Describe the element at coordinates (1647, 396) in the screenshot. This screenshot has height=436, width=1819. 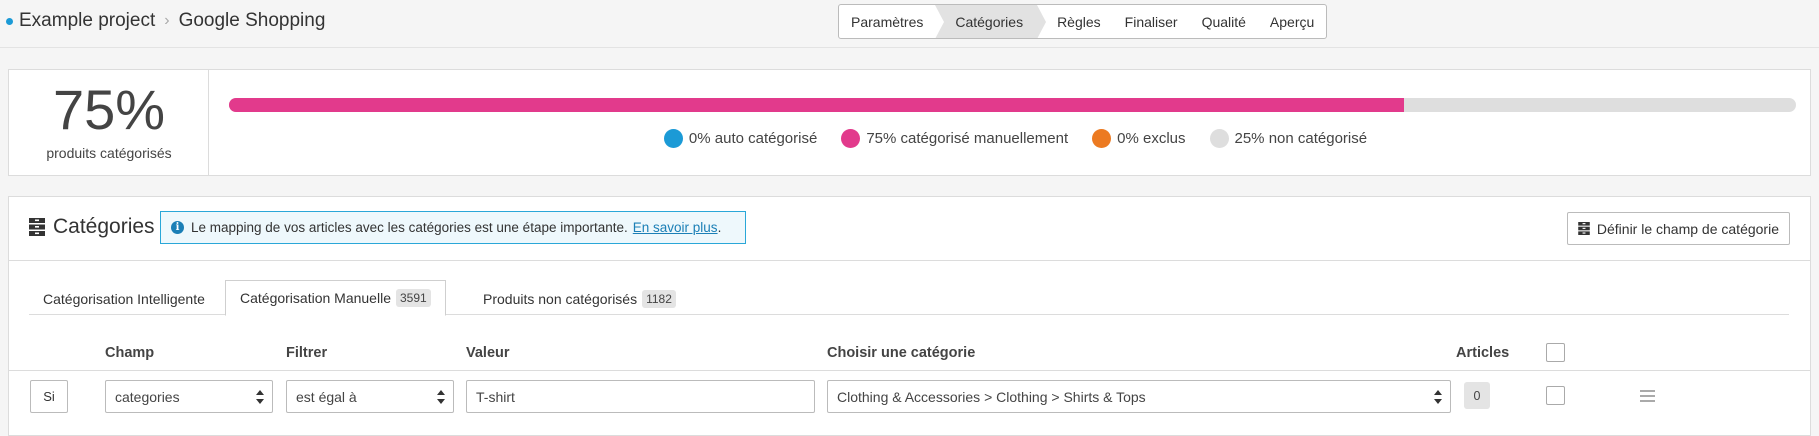
I see `drag-handle-icon` at that location.